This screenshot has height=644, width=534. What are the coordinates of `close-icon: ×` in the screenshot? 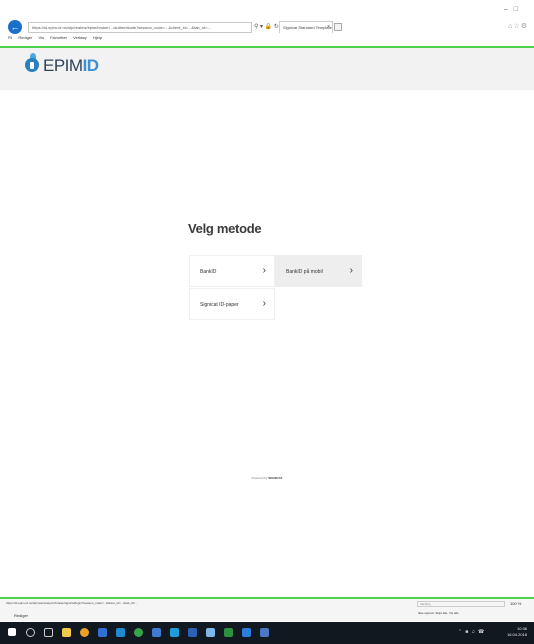 It's located at (328, 27).